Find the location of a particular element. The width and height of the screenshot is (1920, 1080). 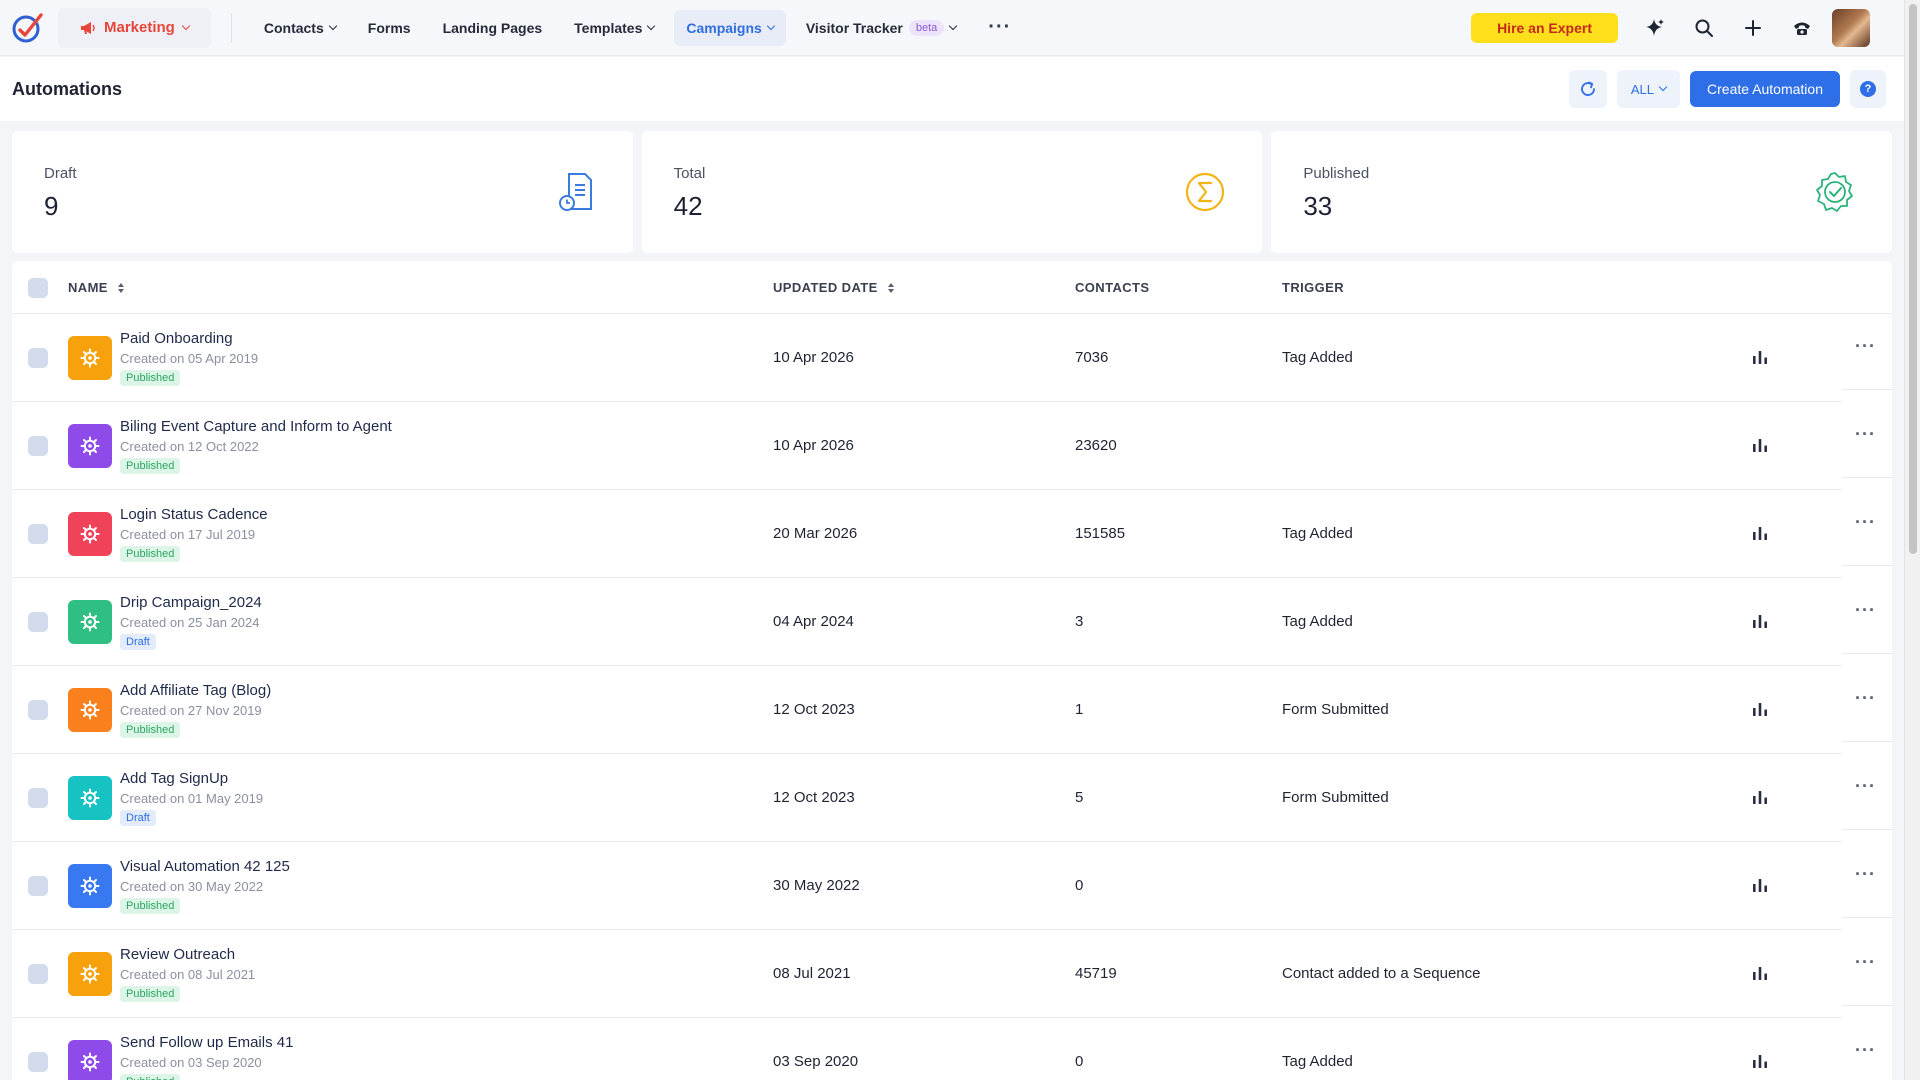

add-button is located at coordinates (1753, 28).